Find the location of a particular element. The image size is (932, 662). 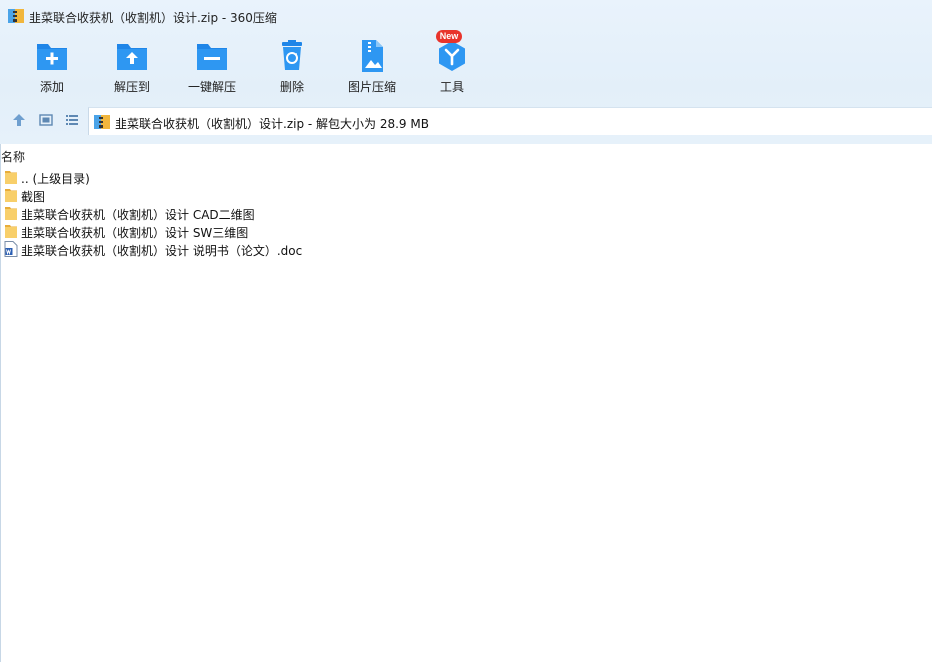

add-label: 添加 is located at coordinates (51, 87).